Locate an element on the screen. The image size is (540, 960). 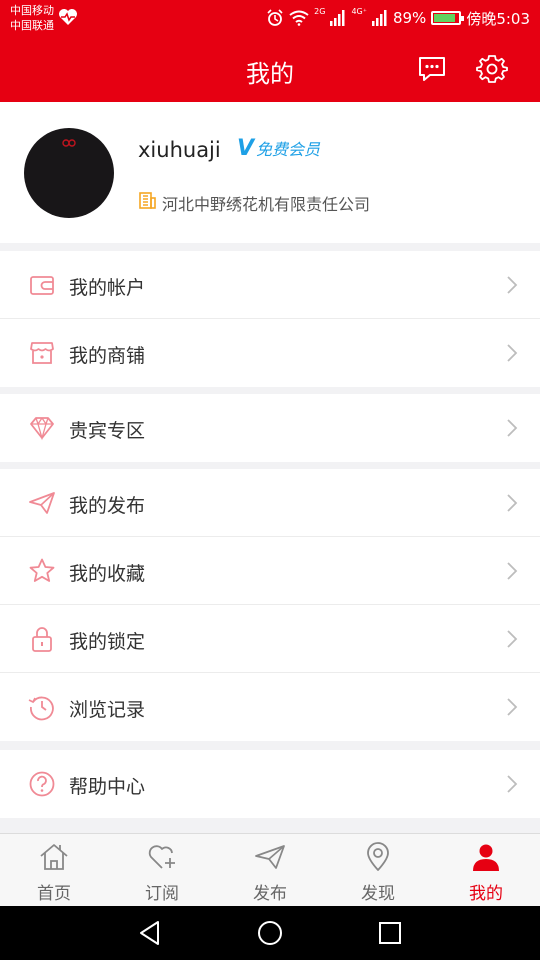
history-icon is located at coordinates (41, 708).